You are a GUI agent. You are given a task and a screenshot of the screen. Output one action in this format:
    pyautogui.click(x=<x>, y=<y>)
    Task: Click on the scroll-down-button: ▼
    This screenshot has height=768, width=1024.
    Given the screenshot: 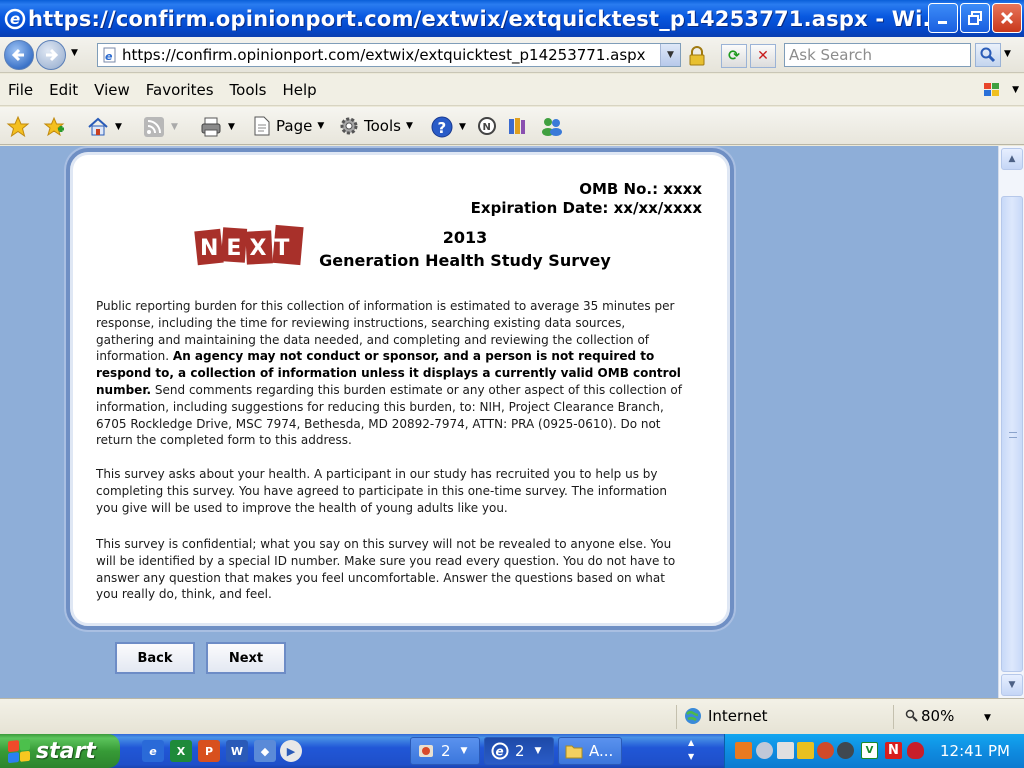 What is the action you would take?
    pyautogui.click(x=1012, y=685)
    